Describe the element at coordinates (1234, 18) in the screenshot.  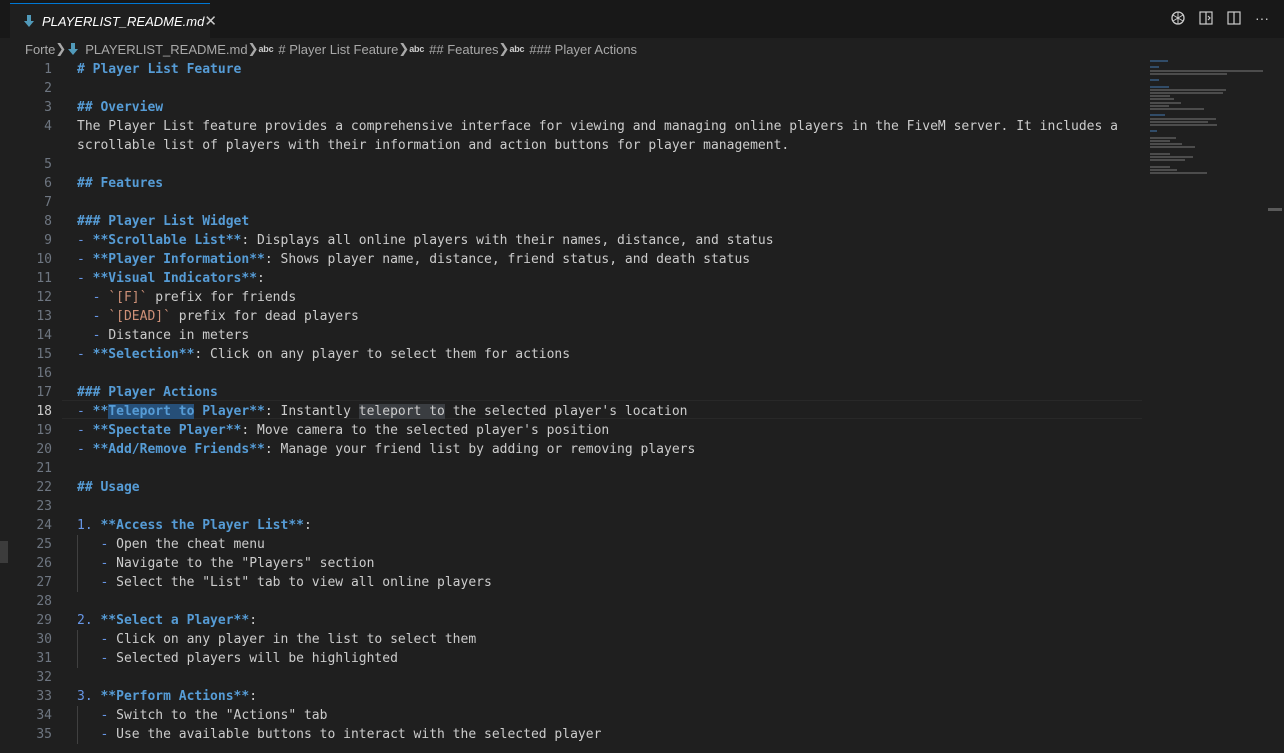
I see `split-editor-icon` at that location.